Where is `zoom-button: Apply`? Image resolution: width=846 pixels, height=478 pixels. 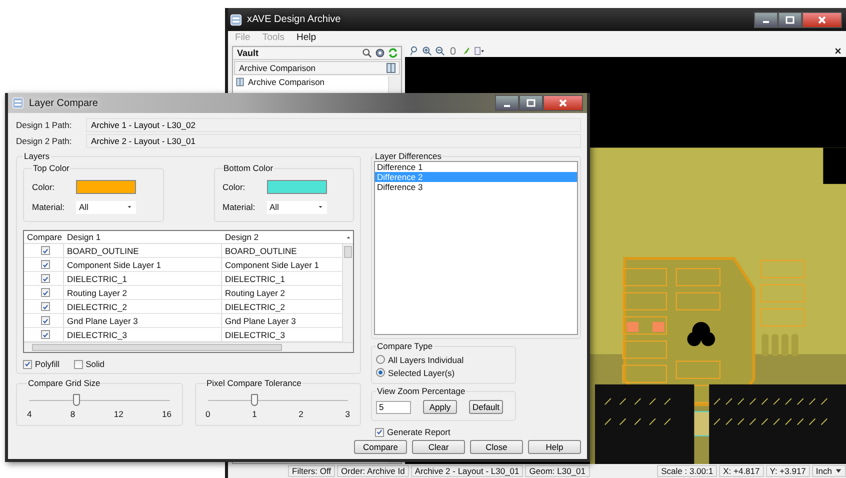
zoom-button: Apply is located at coordinates (440, 407).